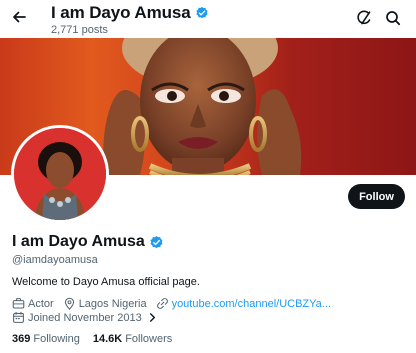  Describe the element at coordinates (106, 282) in the screenshot. I see `profile-bio: Welcome to Dayo Amusa official page.` at that location.